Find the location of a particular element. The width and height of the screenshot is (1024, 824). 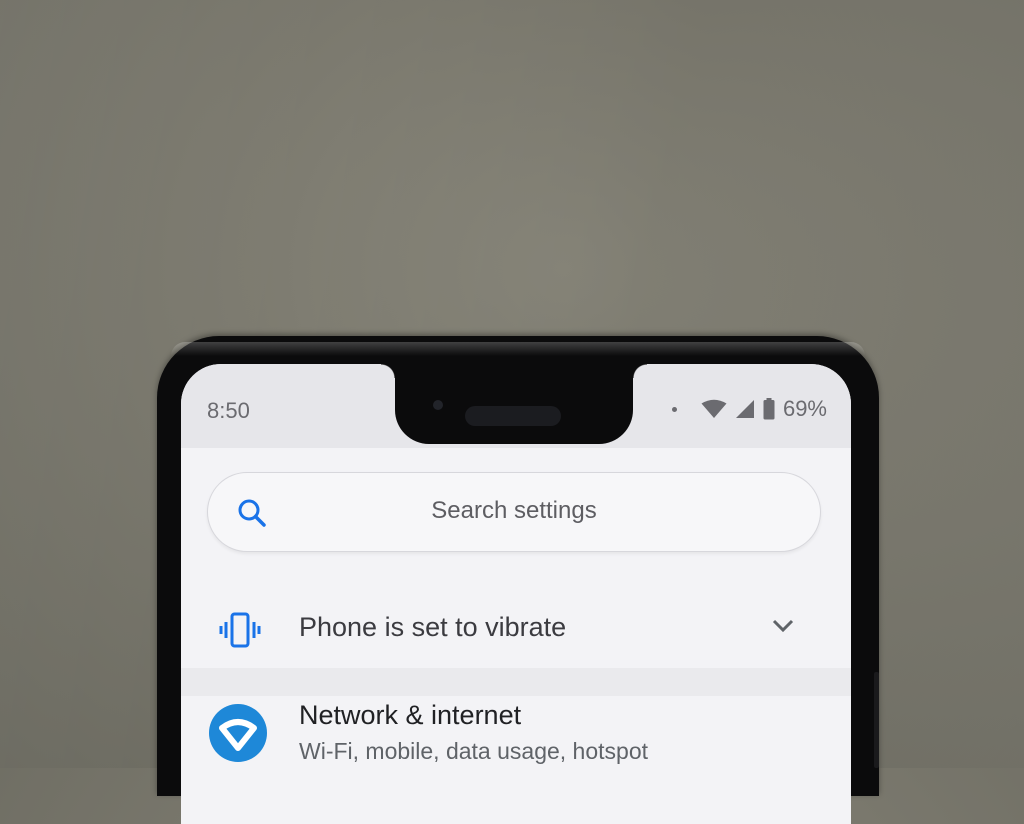

status-icons: 69% is located at coordinates (749, 409).